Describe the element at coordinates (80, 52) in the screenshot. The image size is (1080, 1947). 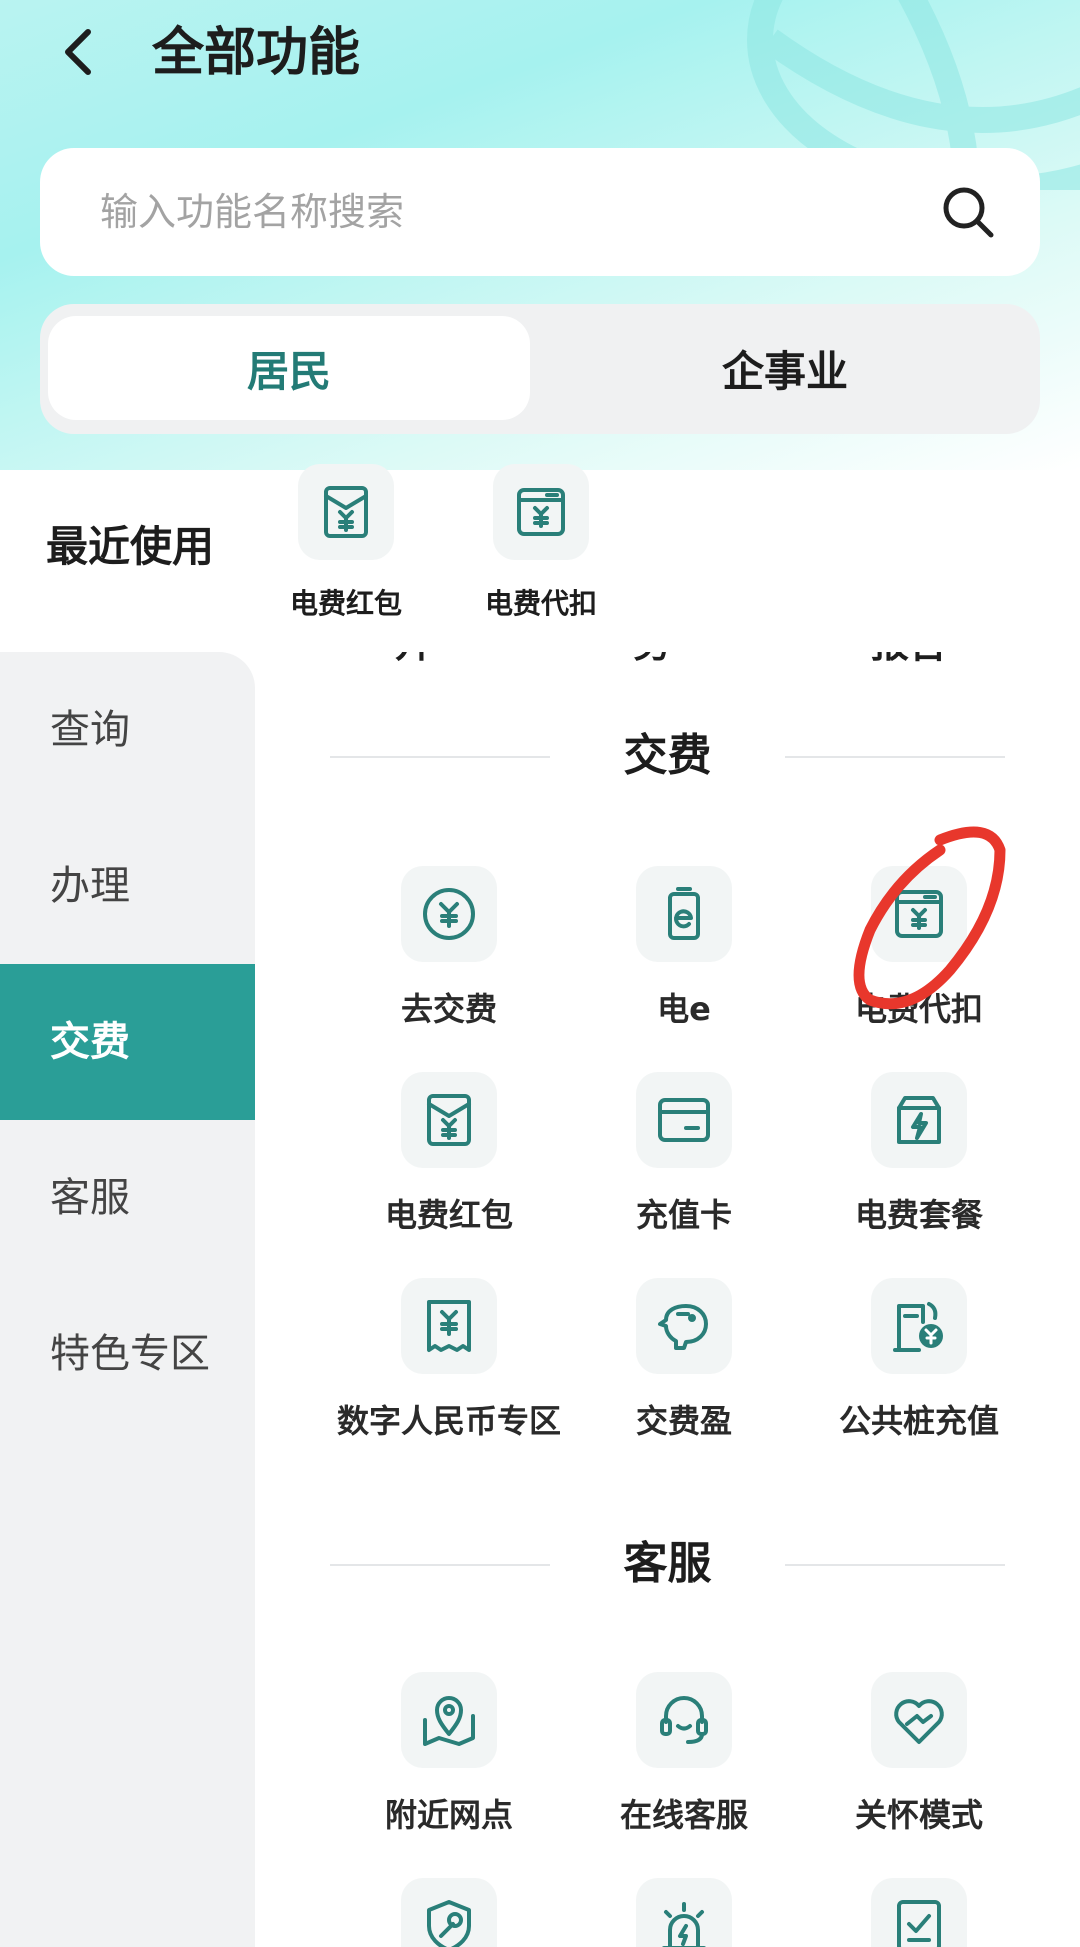
I see `back-arrow-icon` at that location.